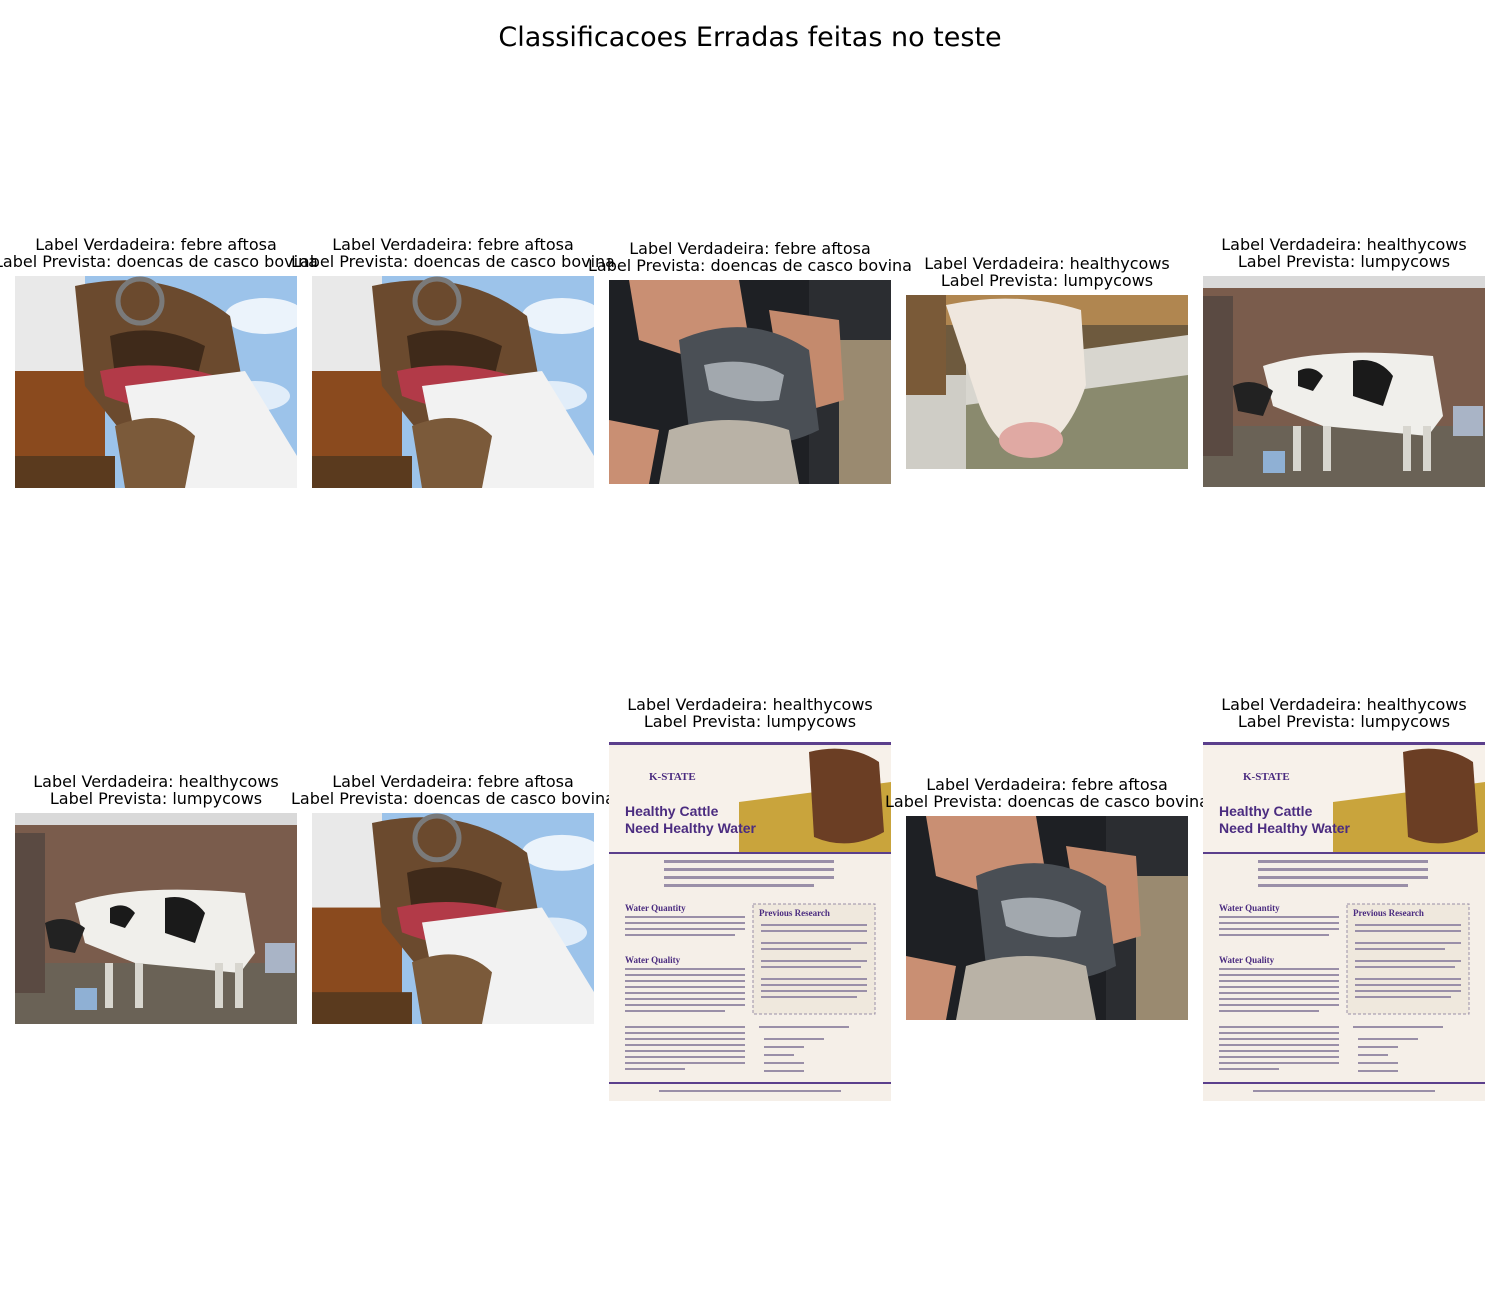 The width and height of the screenshot is (1500, 1300). Describe the element at coordinates (750, 37) in the screenshot. I see `figure-title: Classificacoes Erradas feitas no teste` at that location.